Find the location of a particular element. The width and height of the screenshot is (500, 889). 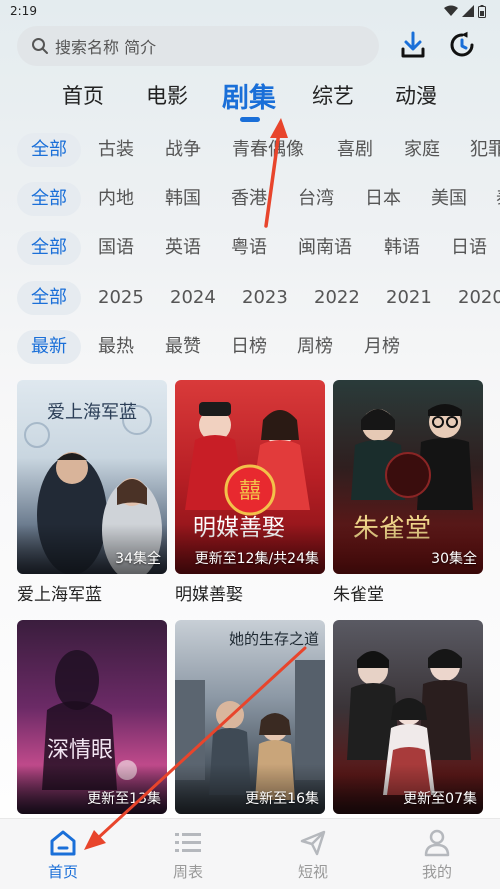

card-title: 明媒善娶 is located at coordinates (250, 592).